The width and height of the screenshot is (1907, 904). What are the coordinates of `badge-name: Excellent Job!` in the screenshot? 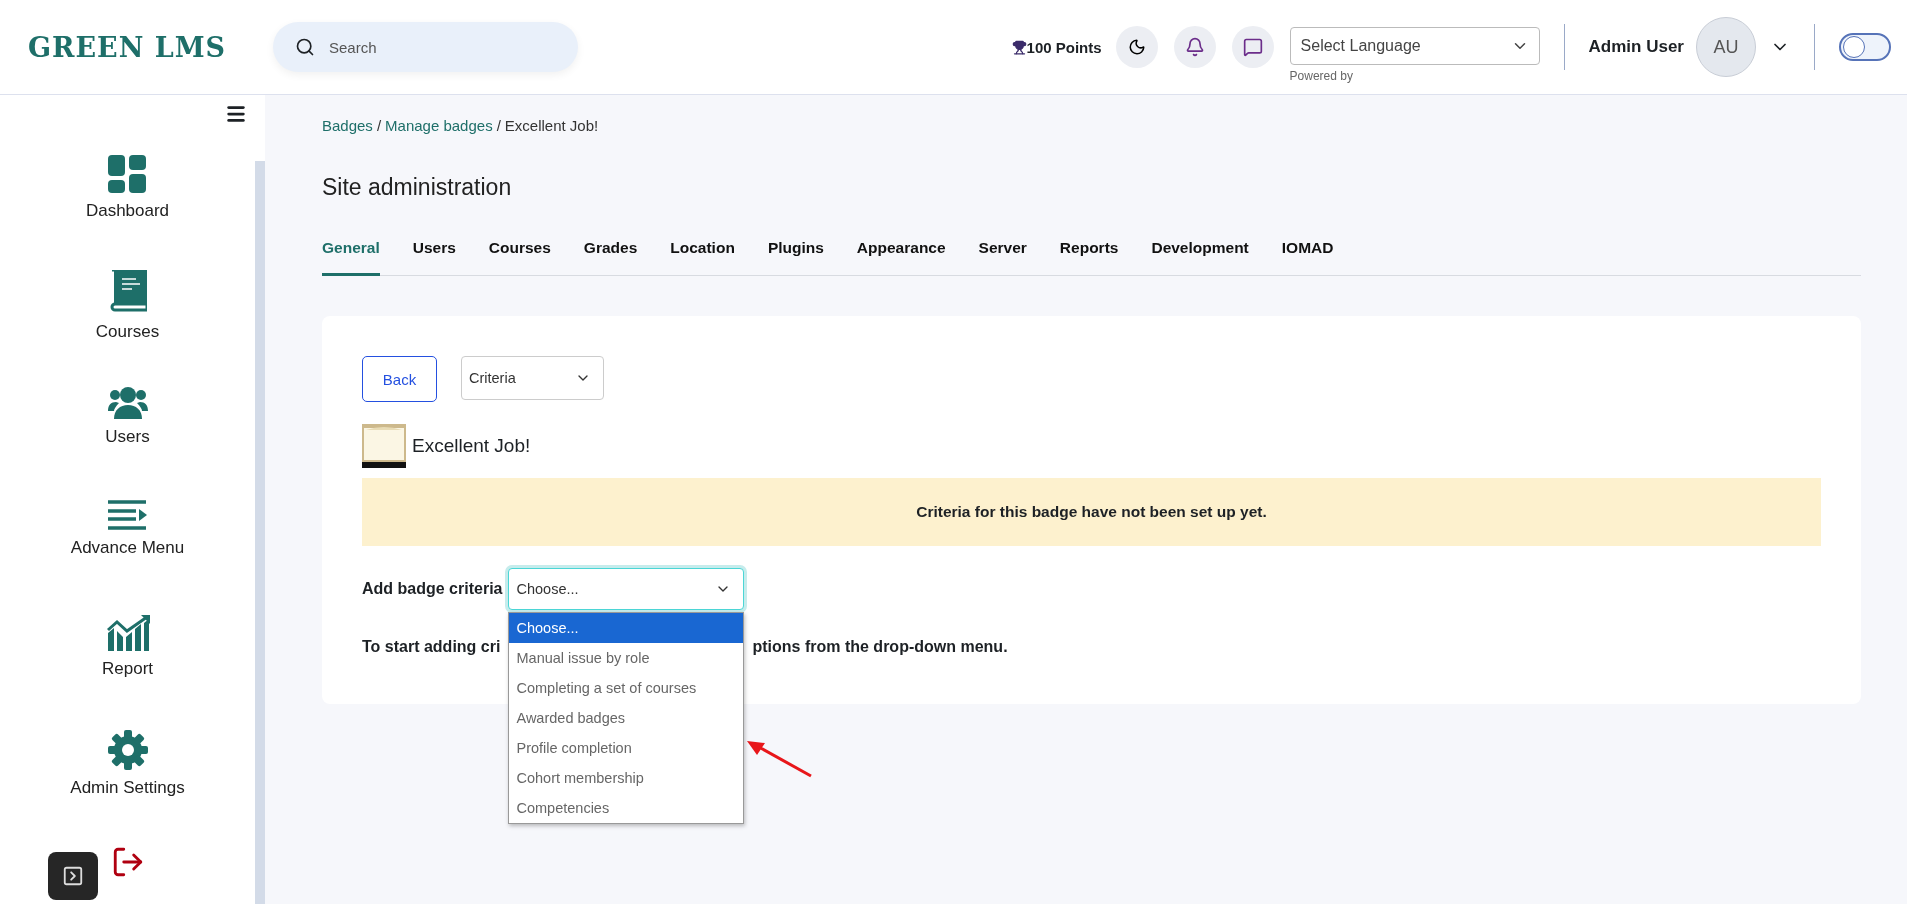 It's located at (471, 446).